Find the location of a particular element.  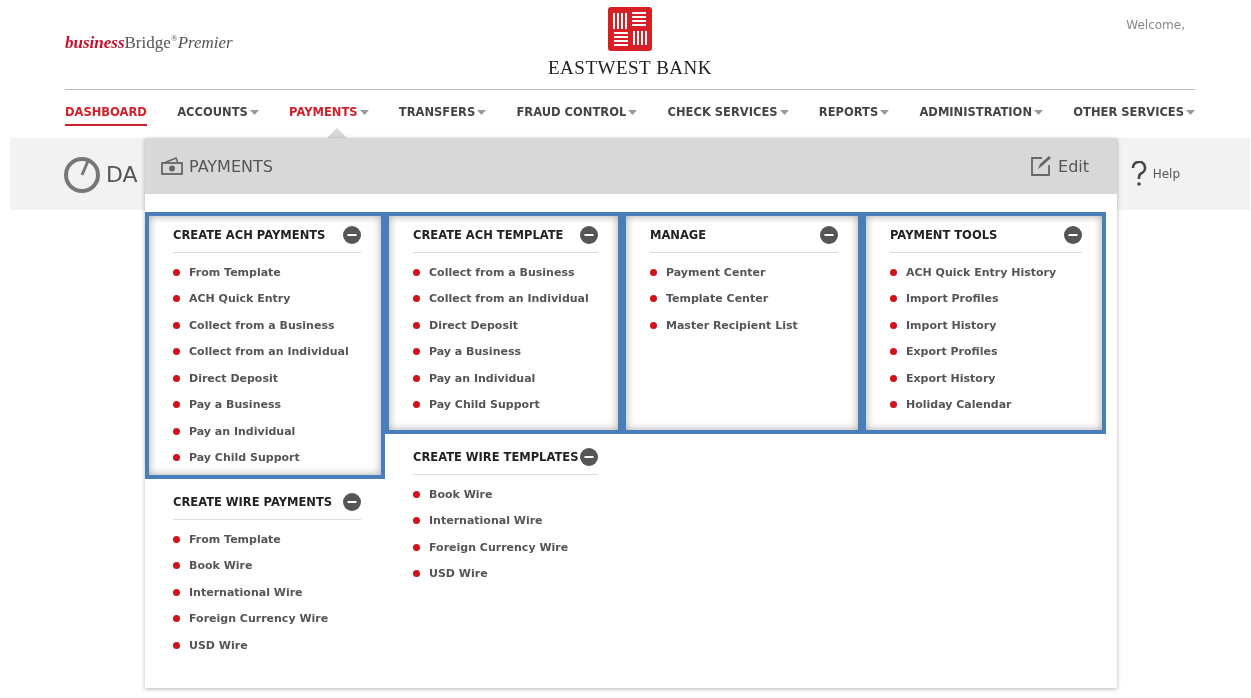

bank-name: EASTWEST BANK is located at coordinates (630, 68).